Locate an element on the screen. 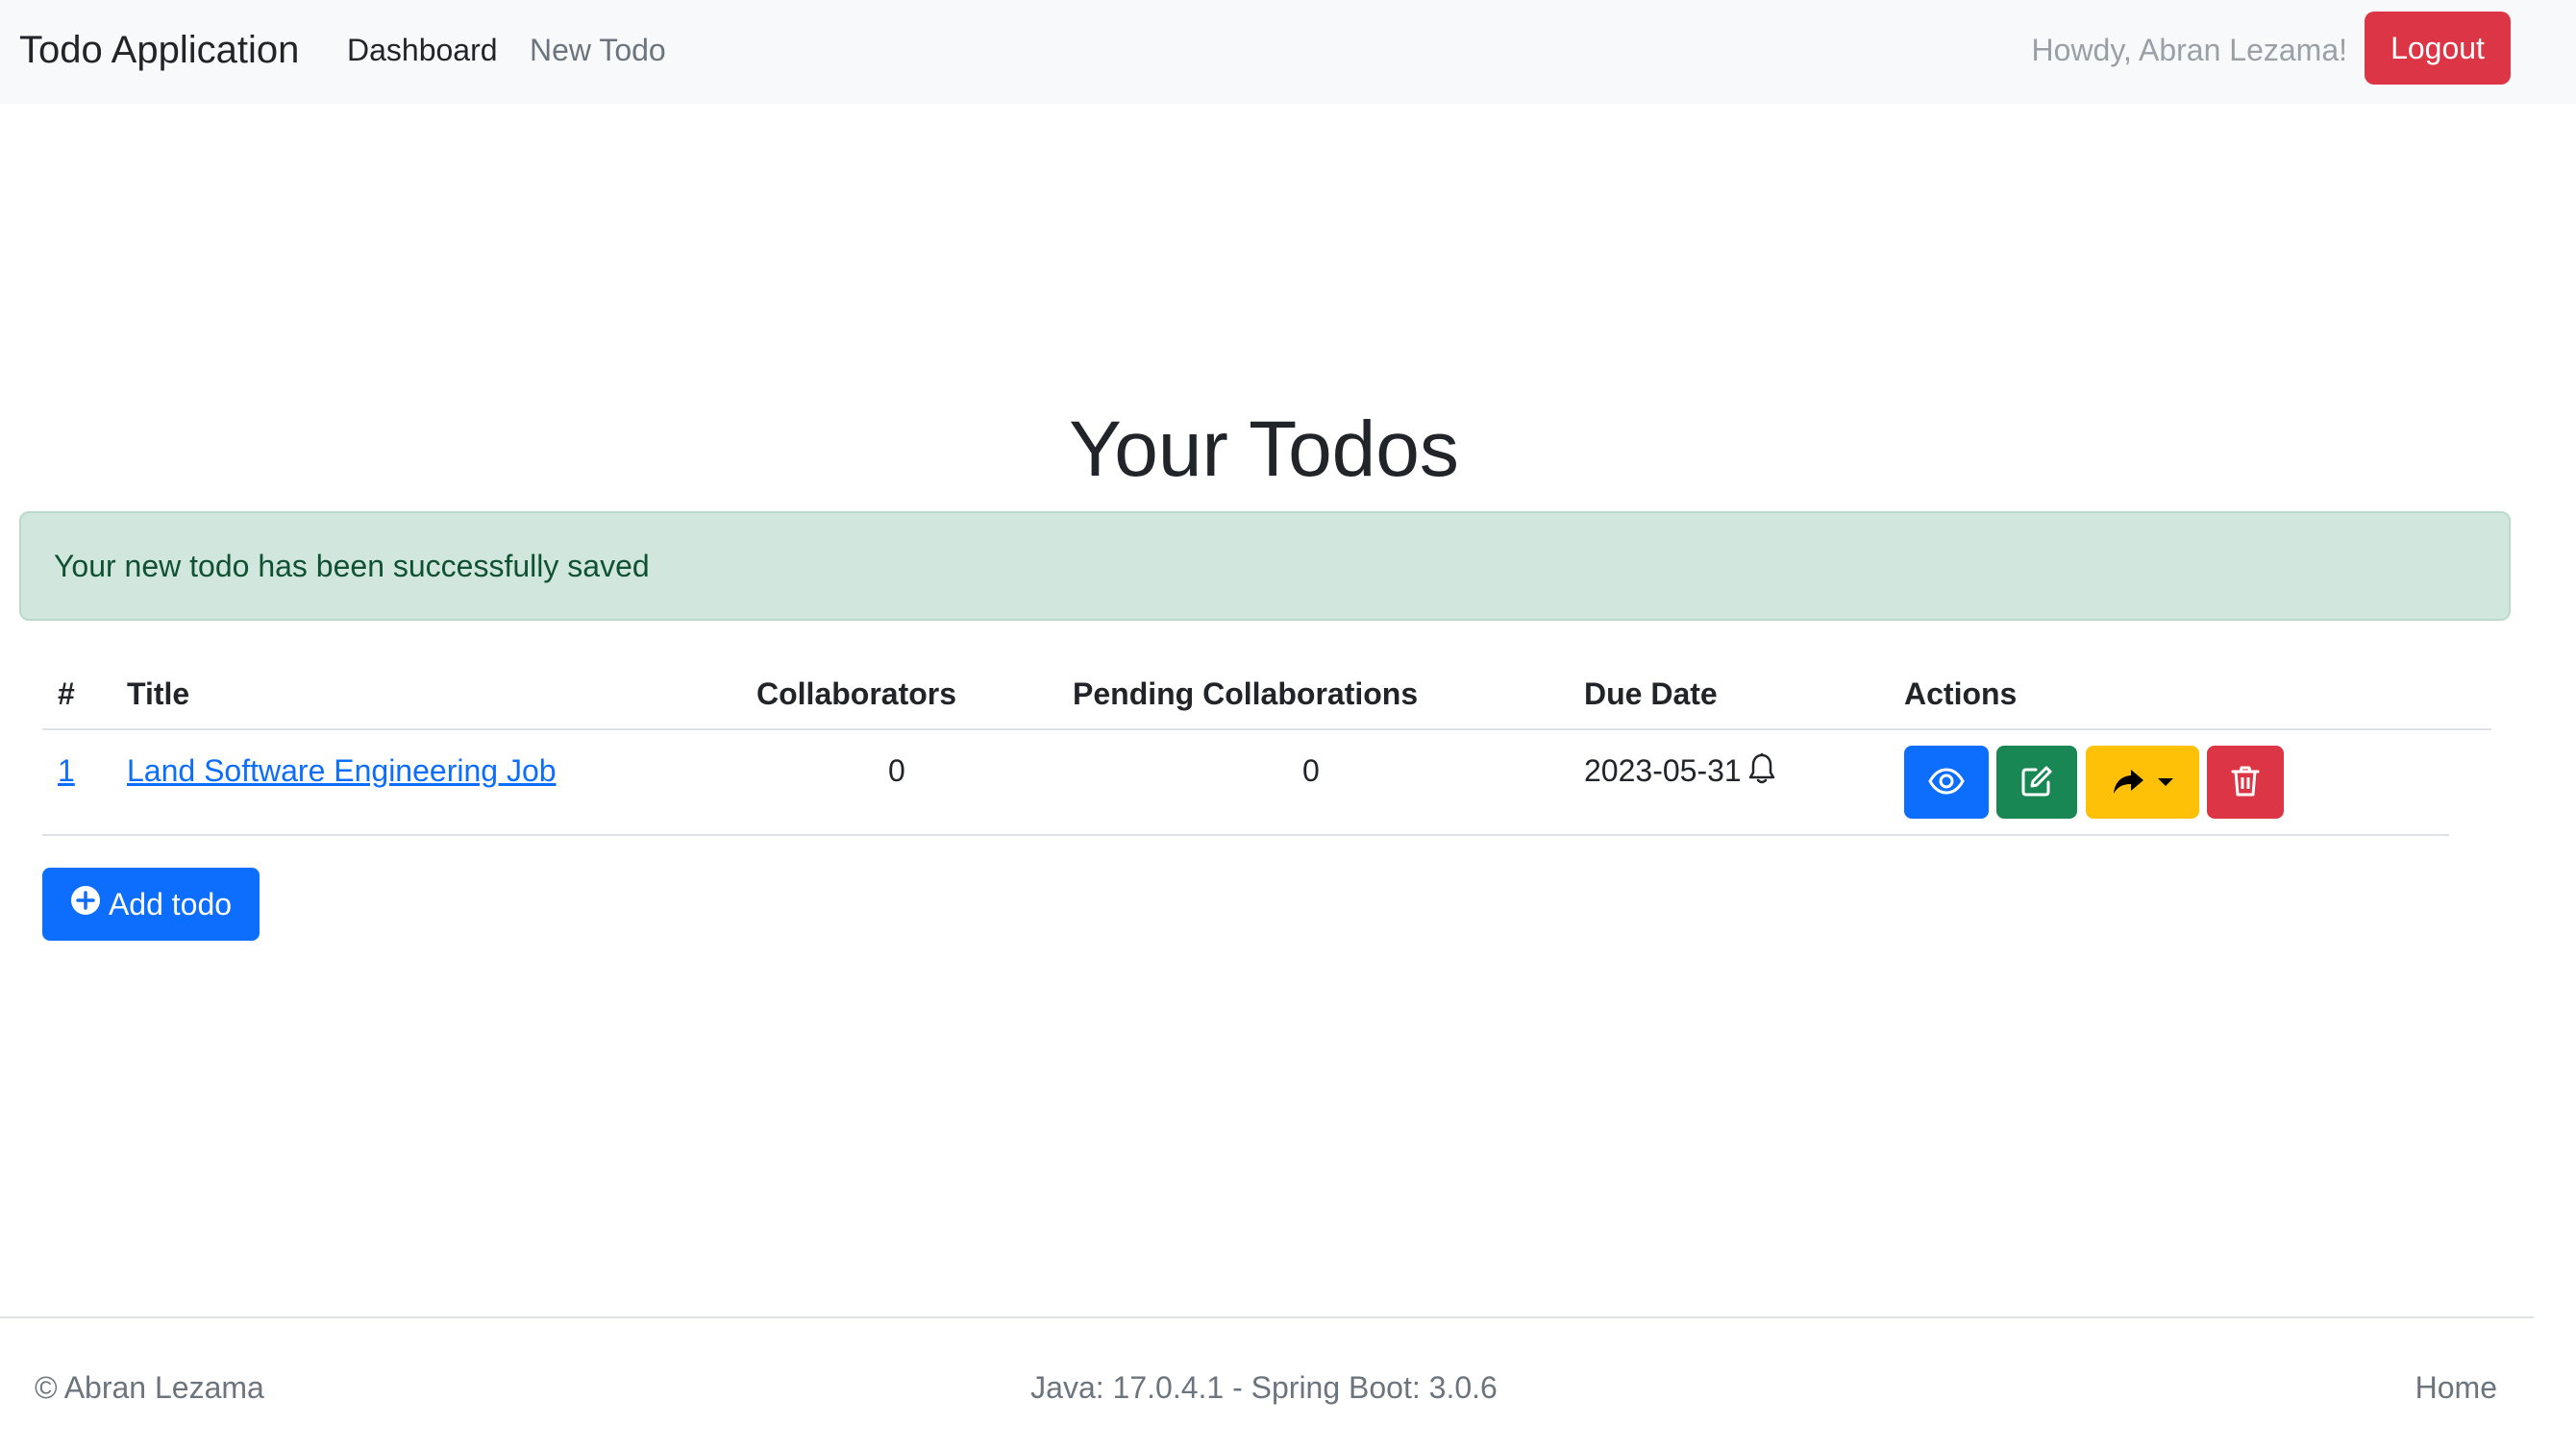 The width and height of the screenshot is (2576, 1449). user-greeting: Howdy, Abran Lezama! is located at coordinates (2189, 50).